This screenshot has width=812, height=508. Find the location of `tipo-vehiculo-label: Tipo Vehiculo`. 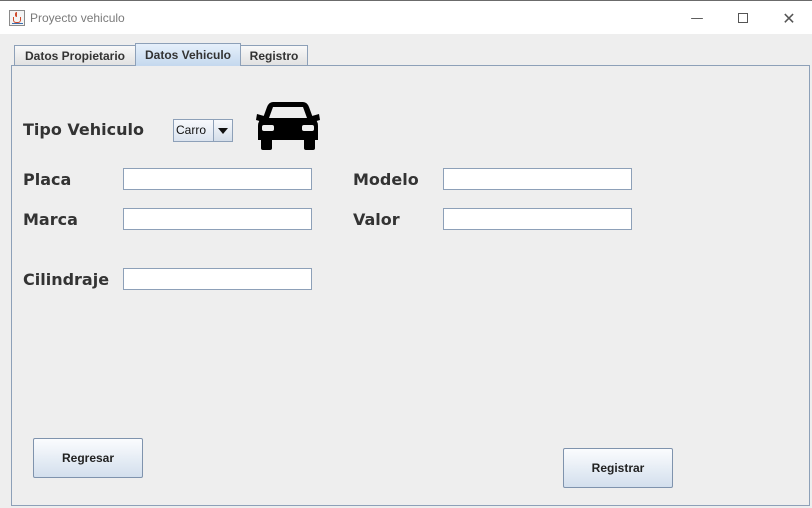

tipo-vehiculo-label: Tipo Vehiculo is located at coordinates (83, 129).